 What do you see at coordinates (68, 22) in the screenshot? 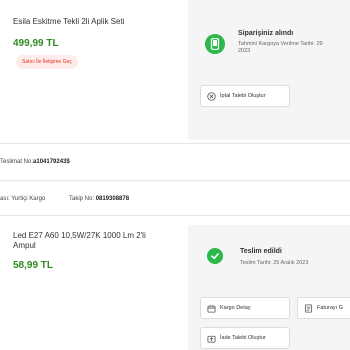
I see `product-name: Esila Eskitme Tekli 2li Aplik Seti` at bounding box center [68, 22].